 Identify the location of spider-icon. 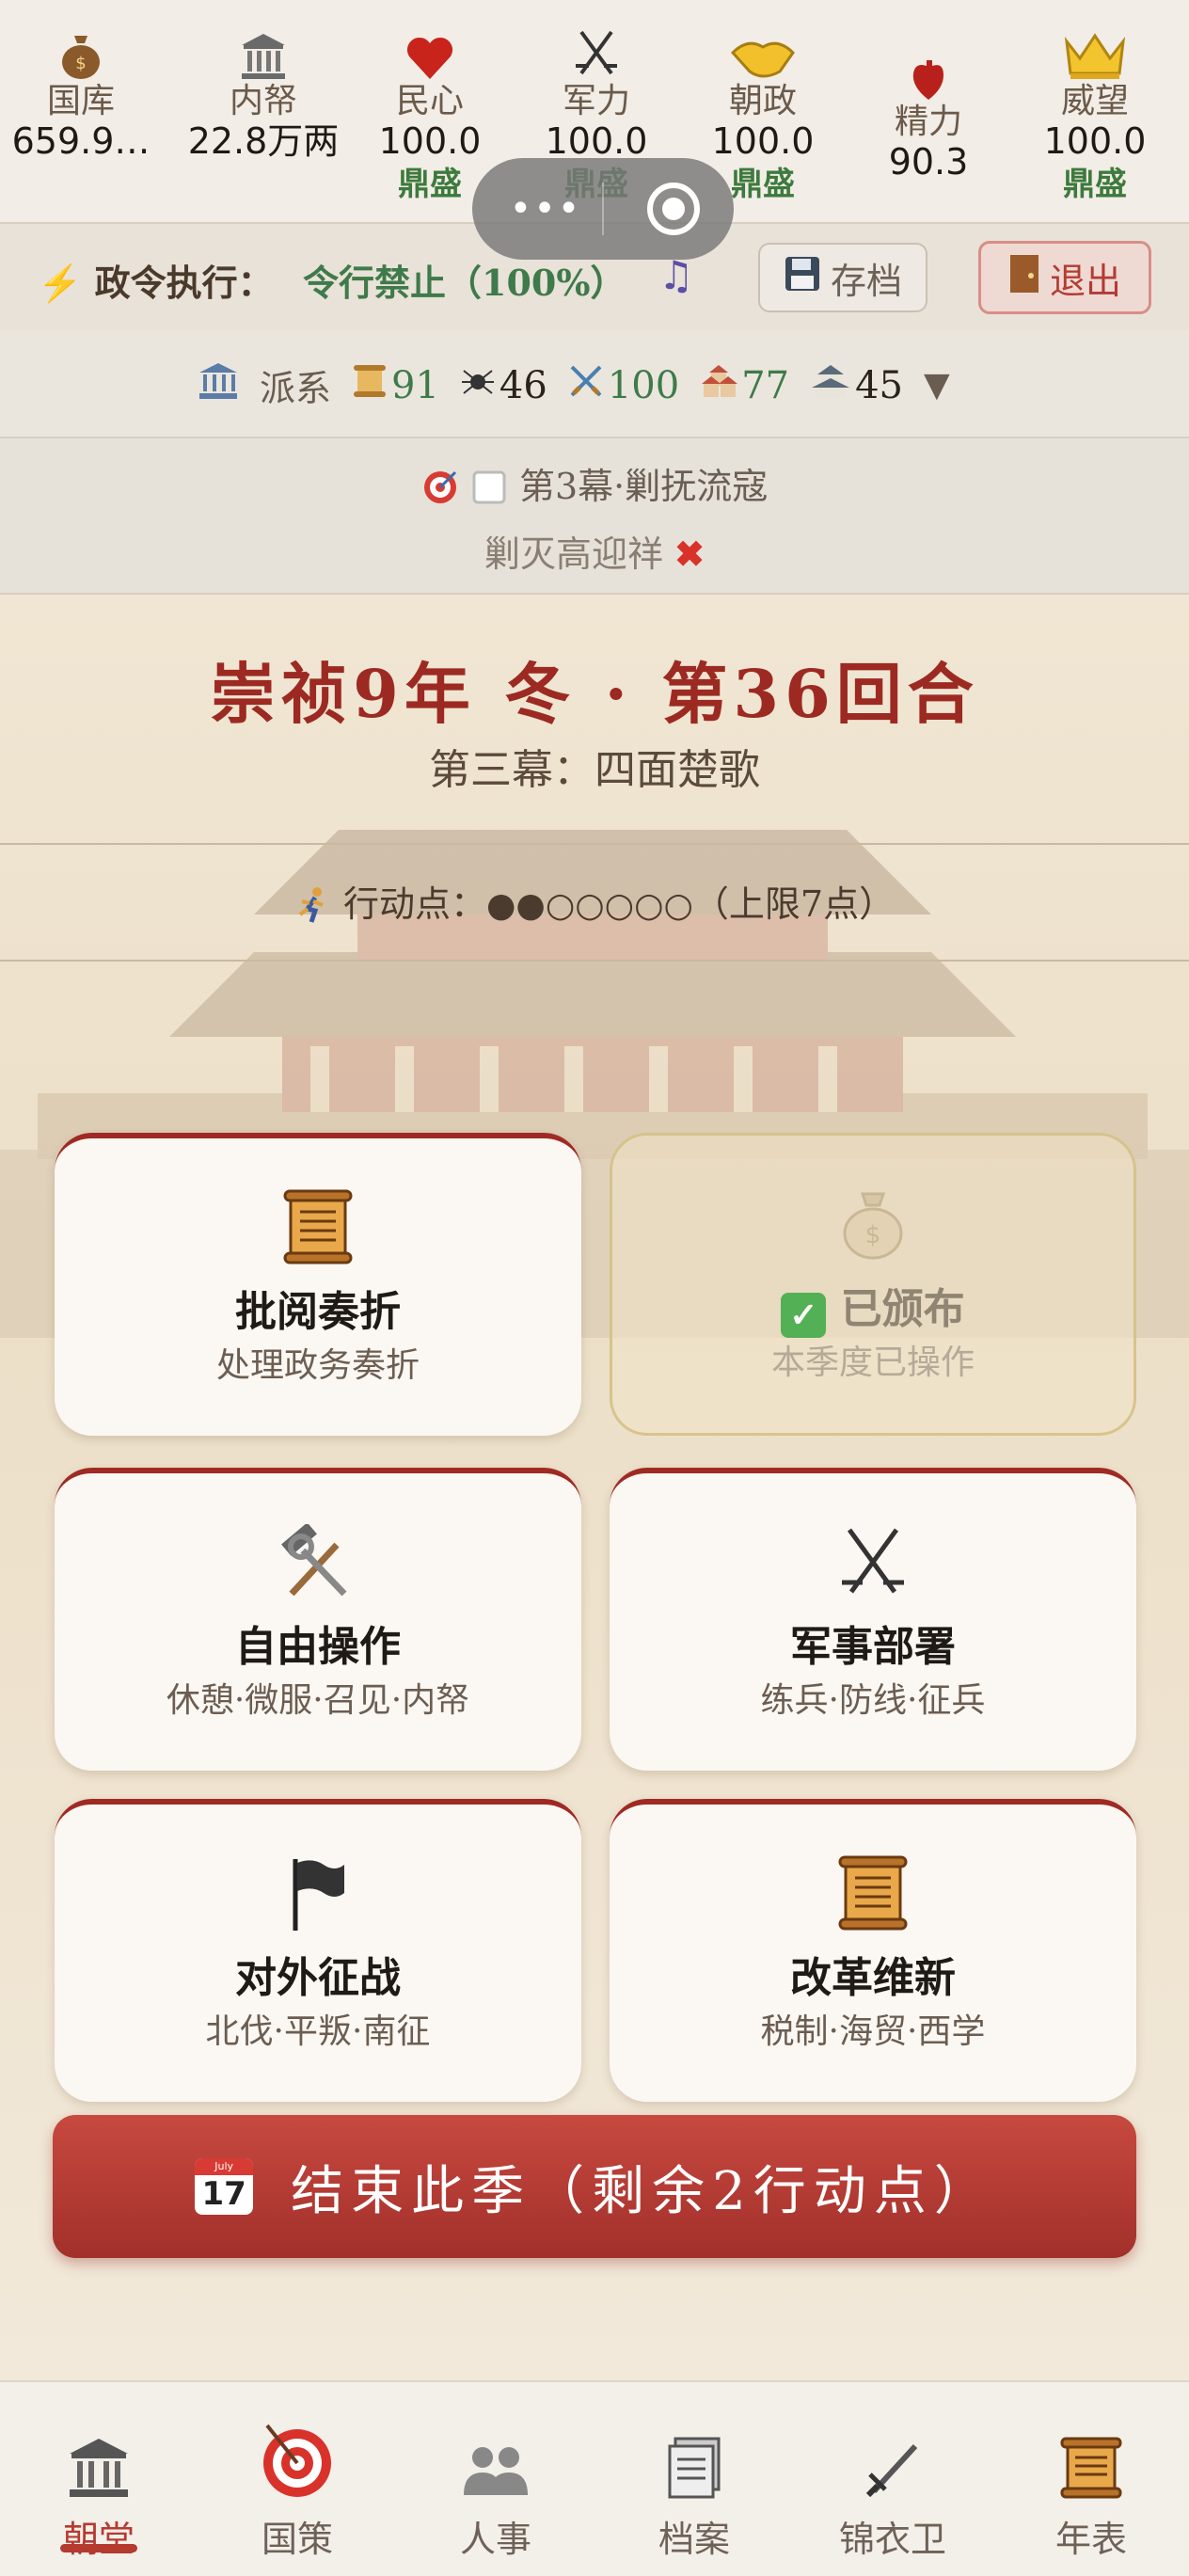
(478, 385).